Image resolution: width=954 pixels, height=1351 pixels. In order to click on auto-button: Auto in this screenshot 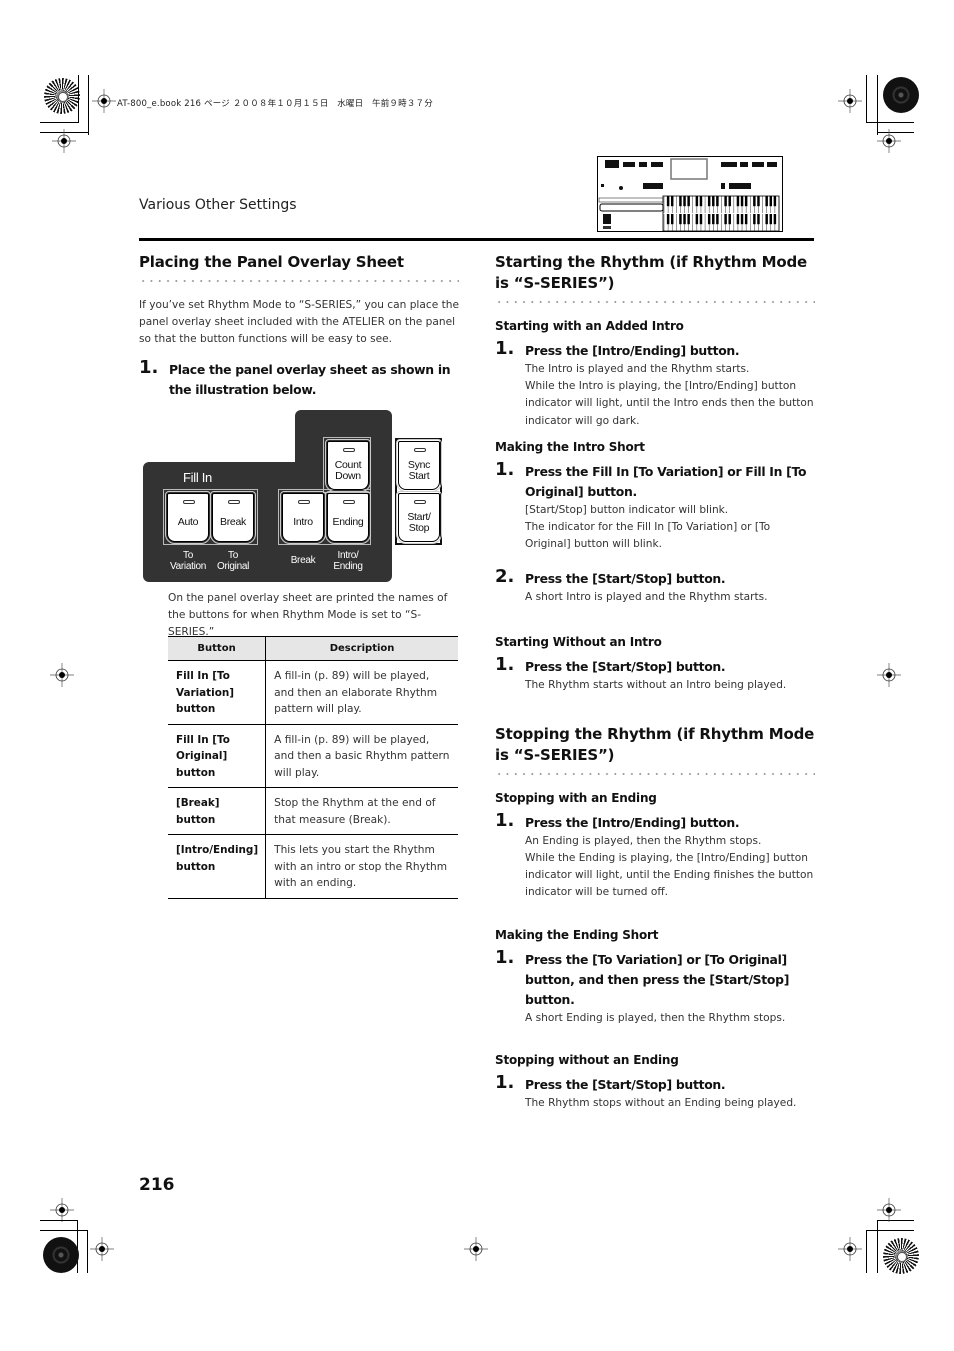, I will do `click(188, 517)`.